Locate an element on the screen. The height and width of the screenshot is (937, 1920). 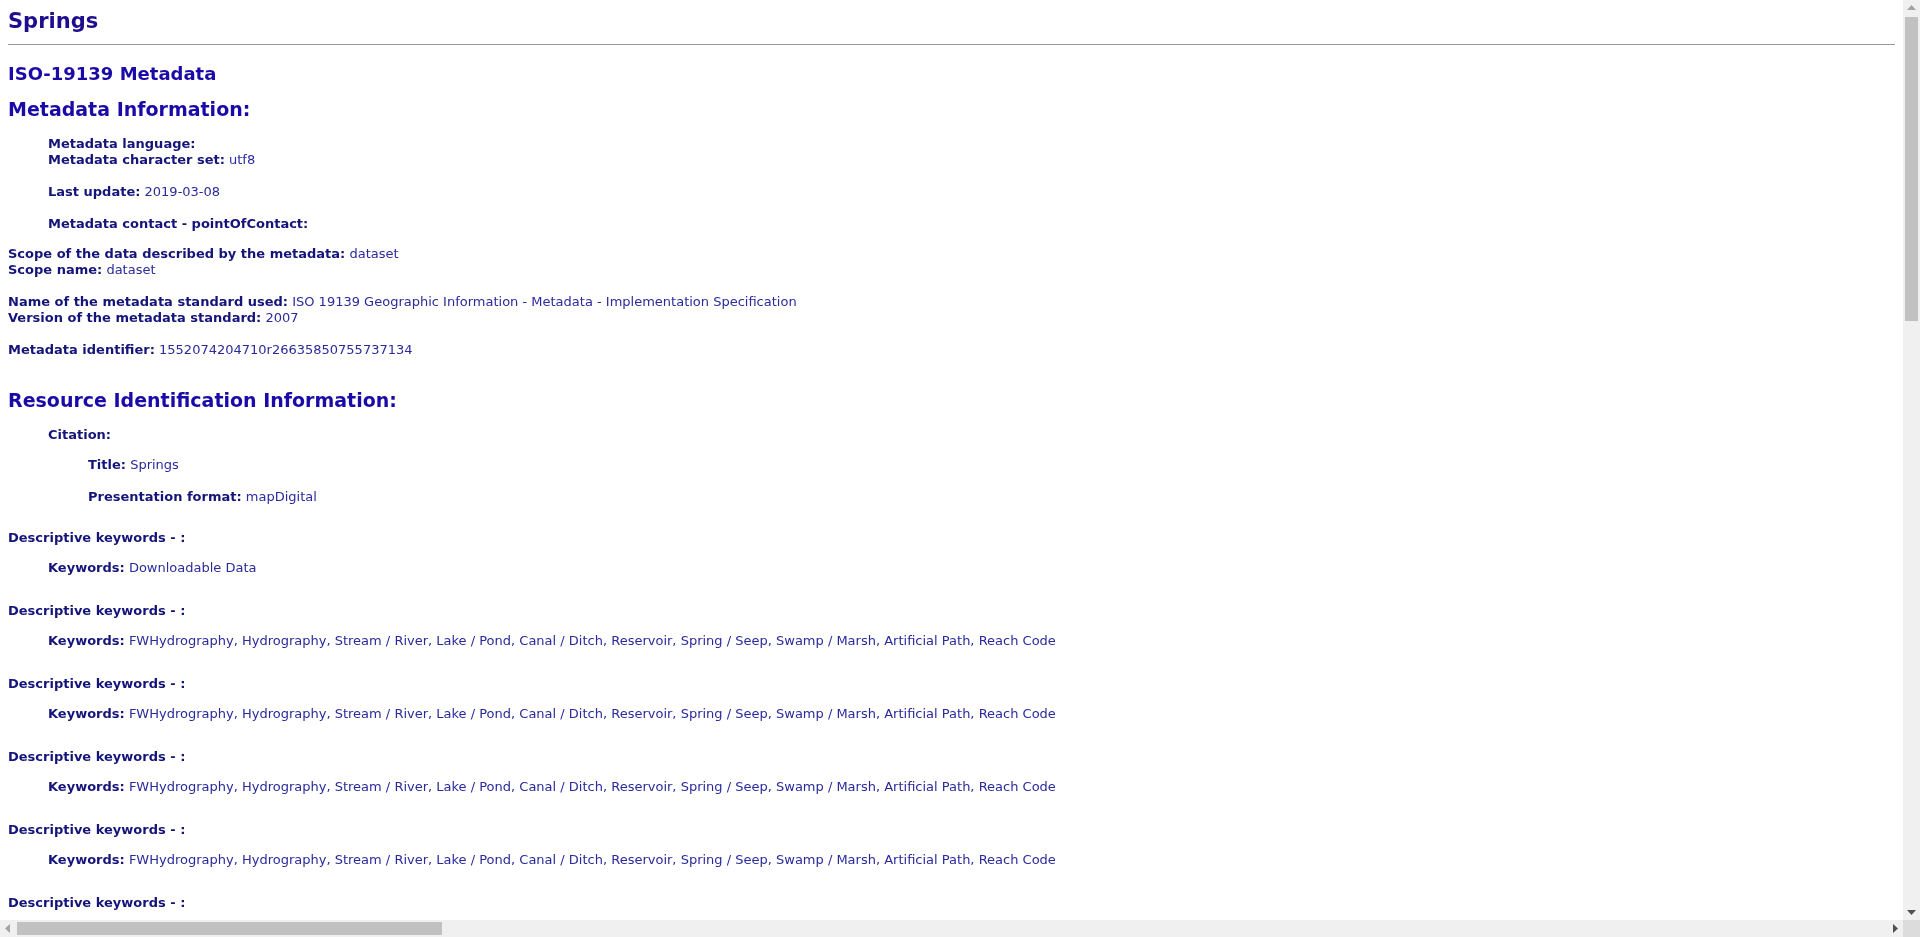
metadata-field: Citation: is located at coordinates (971, 435).